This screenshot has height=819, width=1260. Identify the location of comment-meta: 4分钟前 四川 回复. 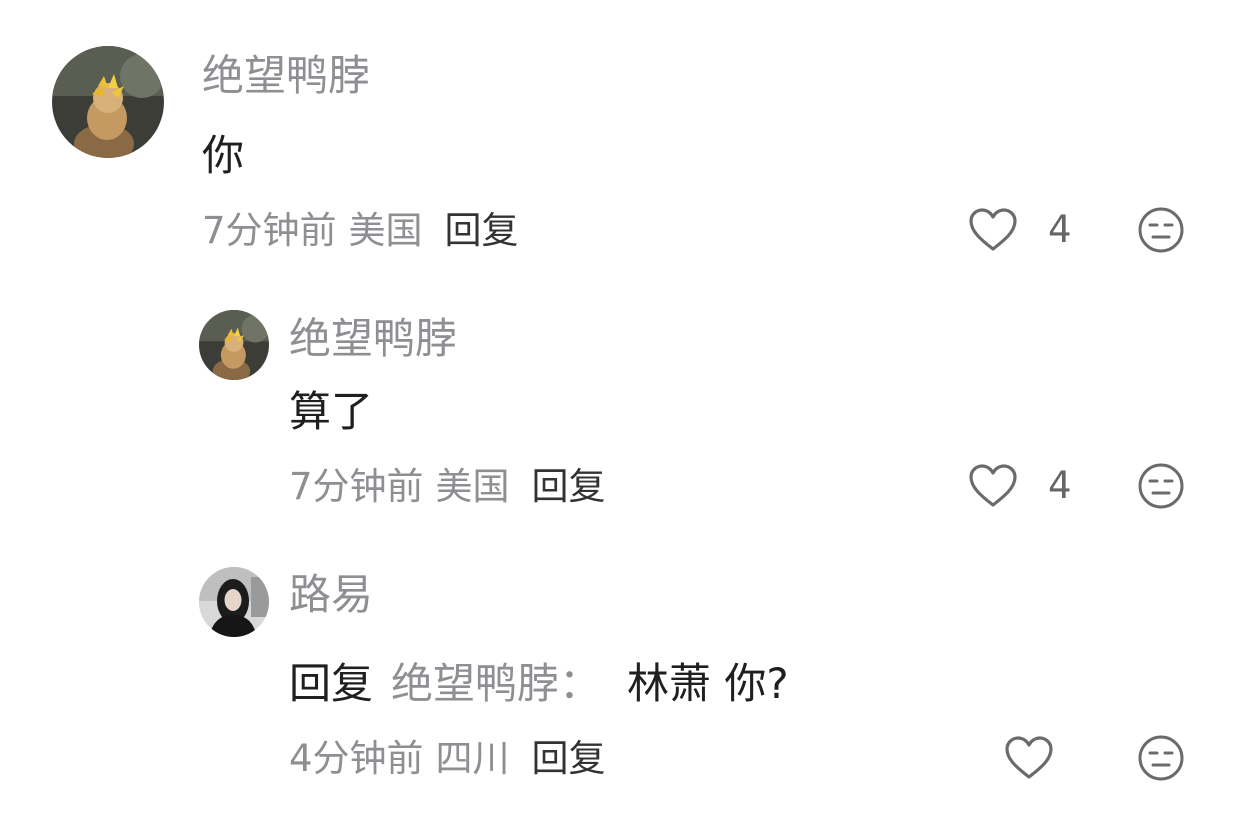
(447, 759).